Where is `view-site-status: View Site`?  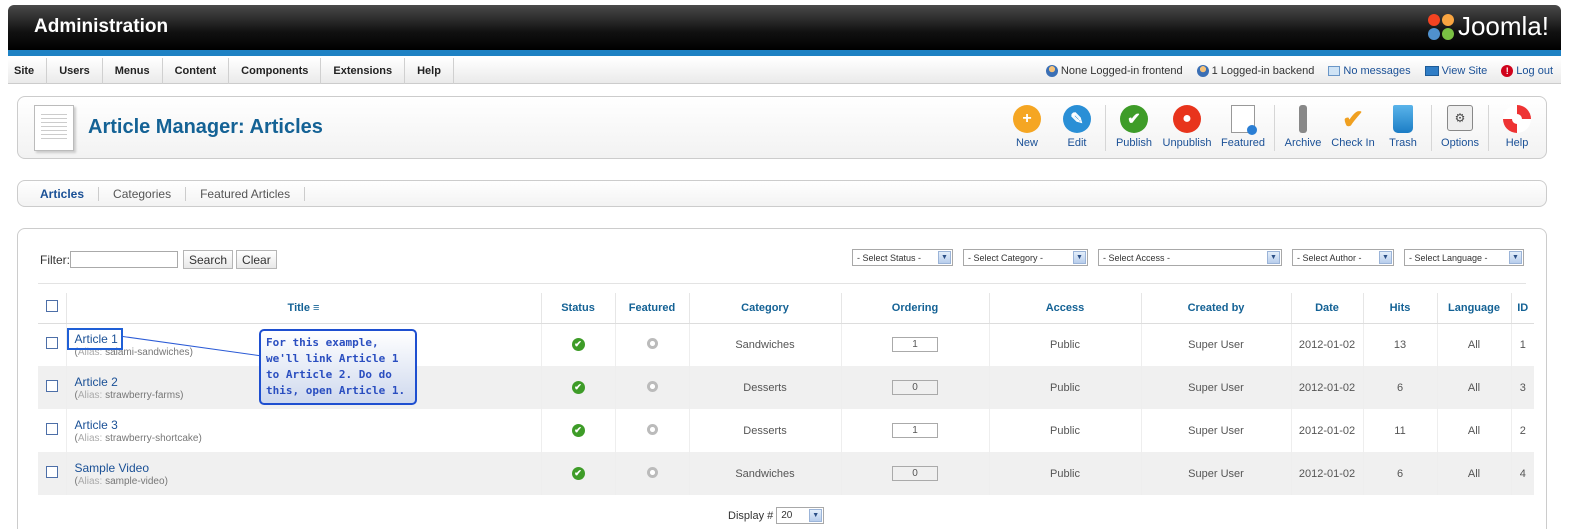
view-site-status: View Site is located at coordinates (1456, 71).